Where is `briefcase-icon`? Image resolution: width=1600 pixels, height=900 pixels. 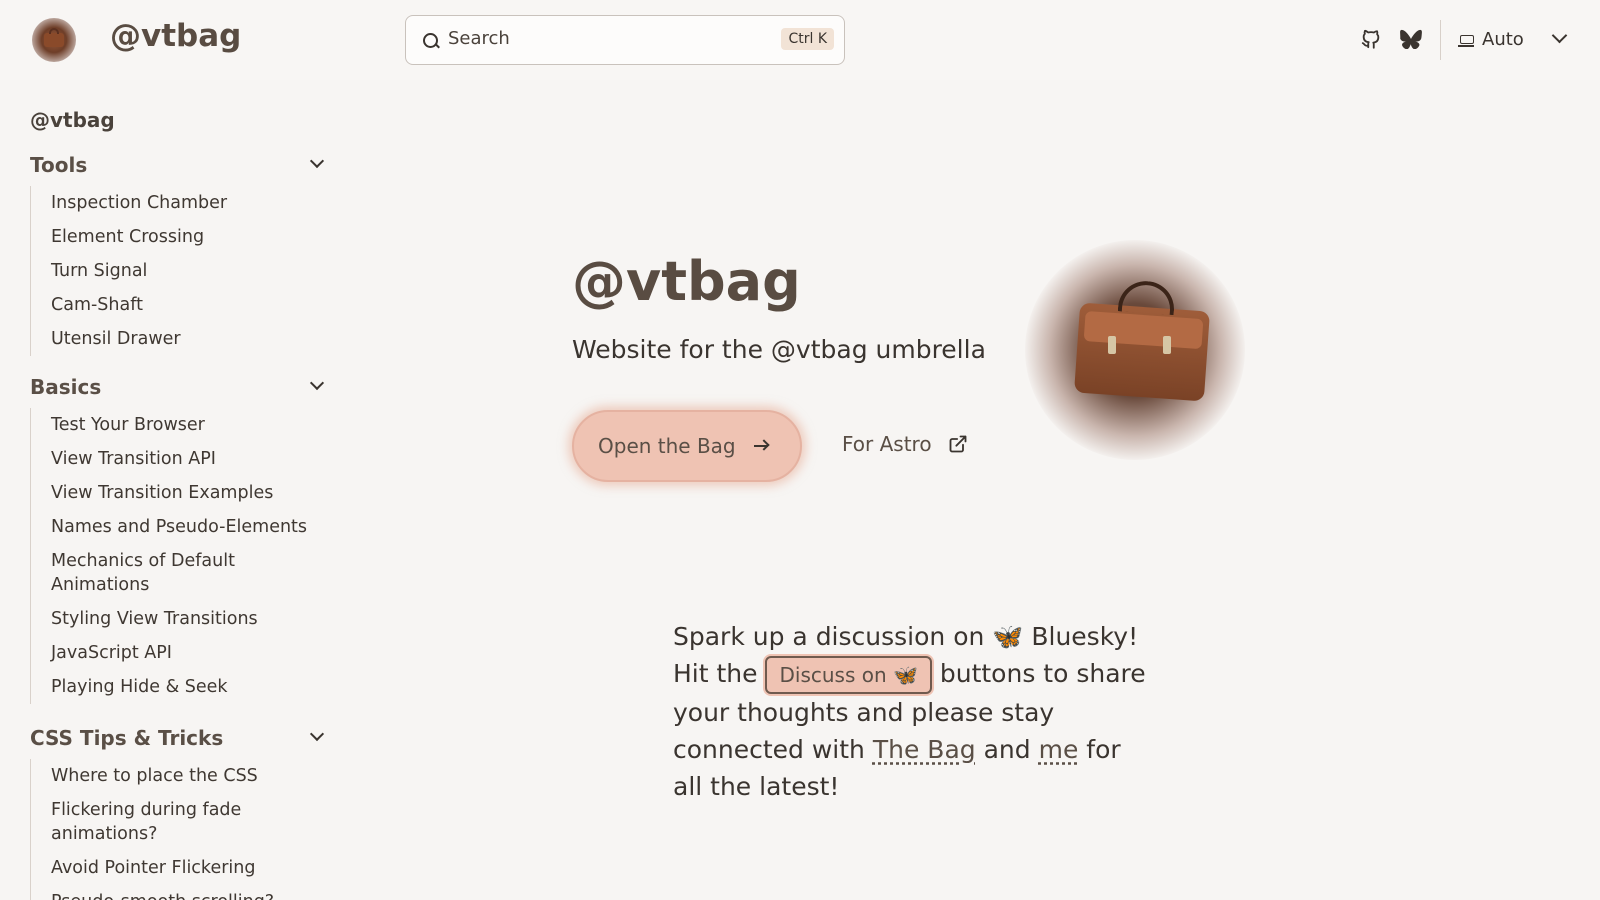 briefcase-icon is located at coordinates (1142, 352).